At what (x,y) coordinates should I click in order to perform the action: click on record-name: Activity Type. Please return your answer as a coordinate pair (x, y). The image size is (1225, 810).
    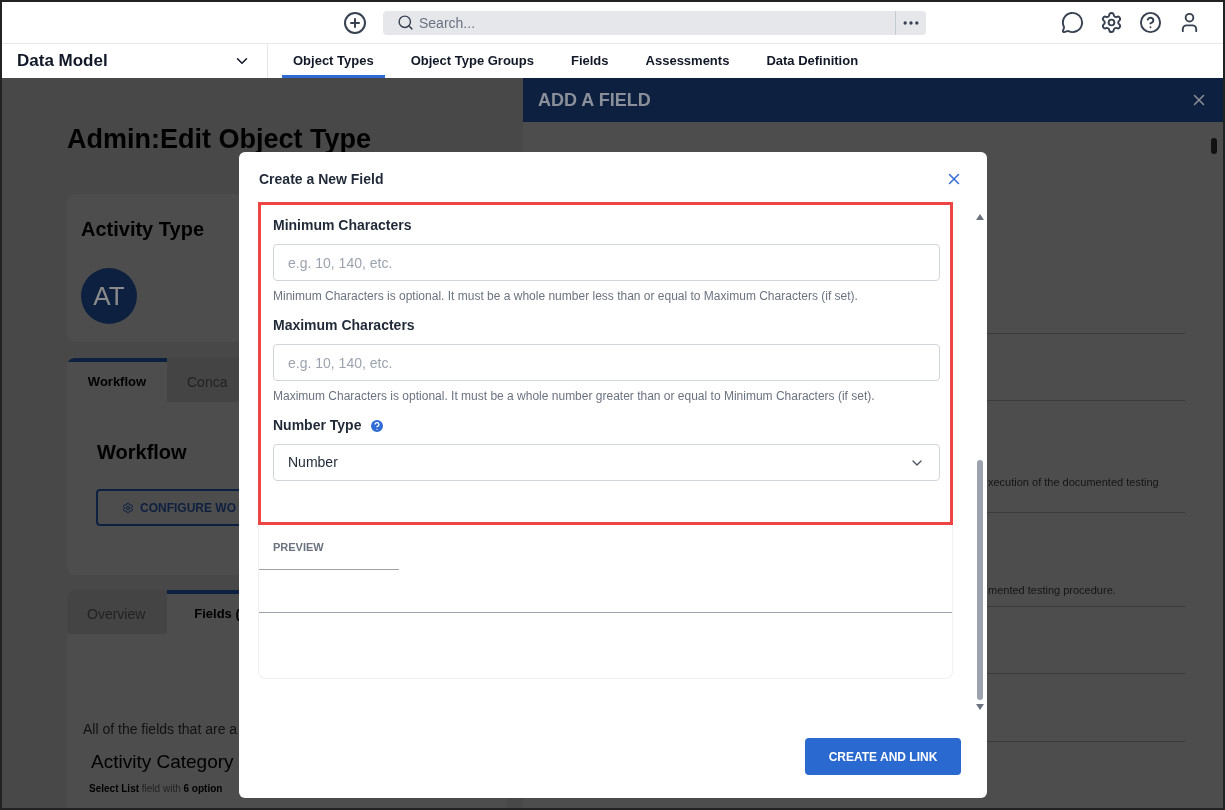
    Looking at the image, I should click on (142, 229).